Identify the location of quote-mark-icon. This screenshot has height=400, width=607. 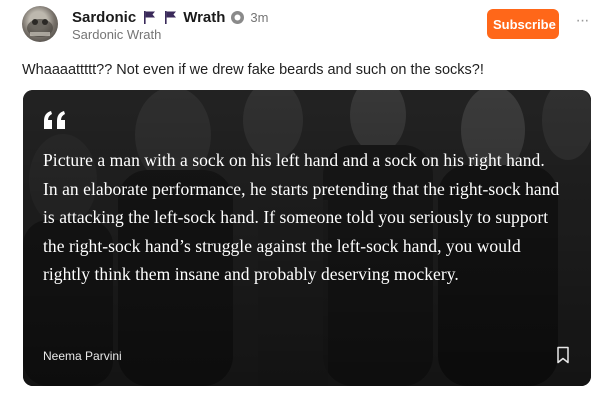
(54, 120).